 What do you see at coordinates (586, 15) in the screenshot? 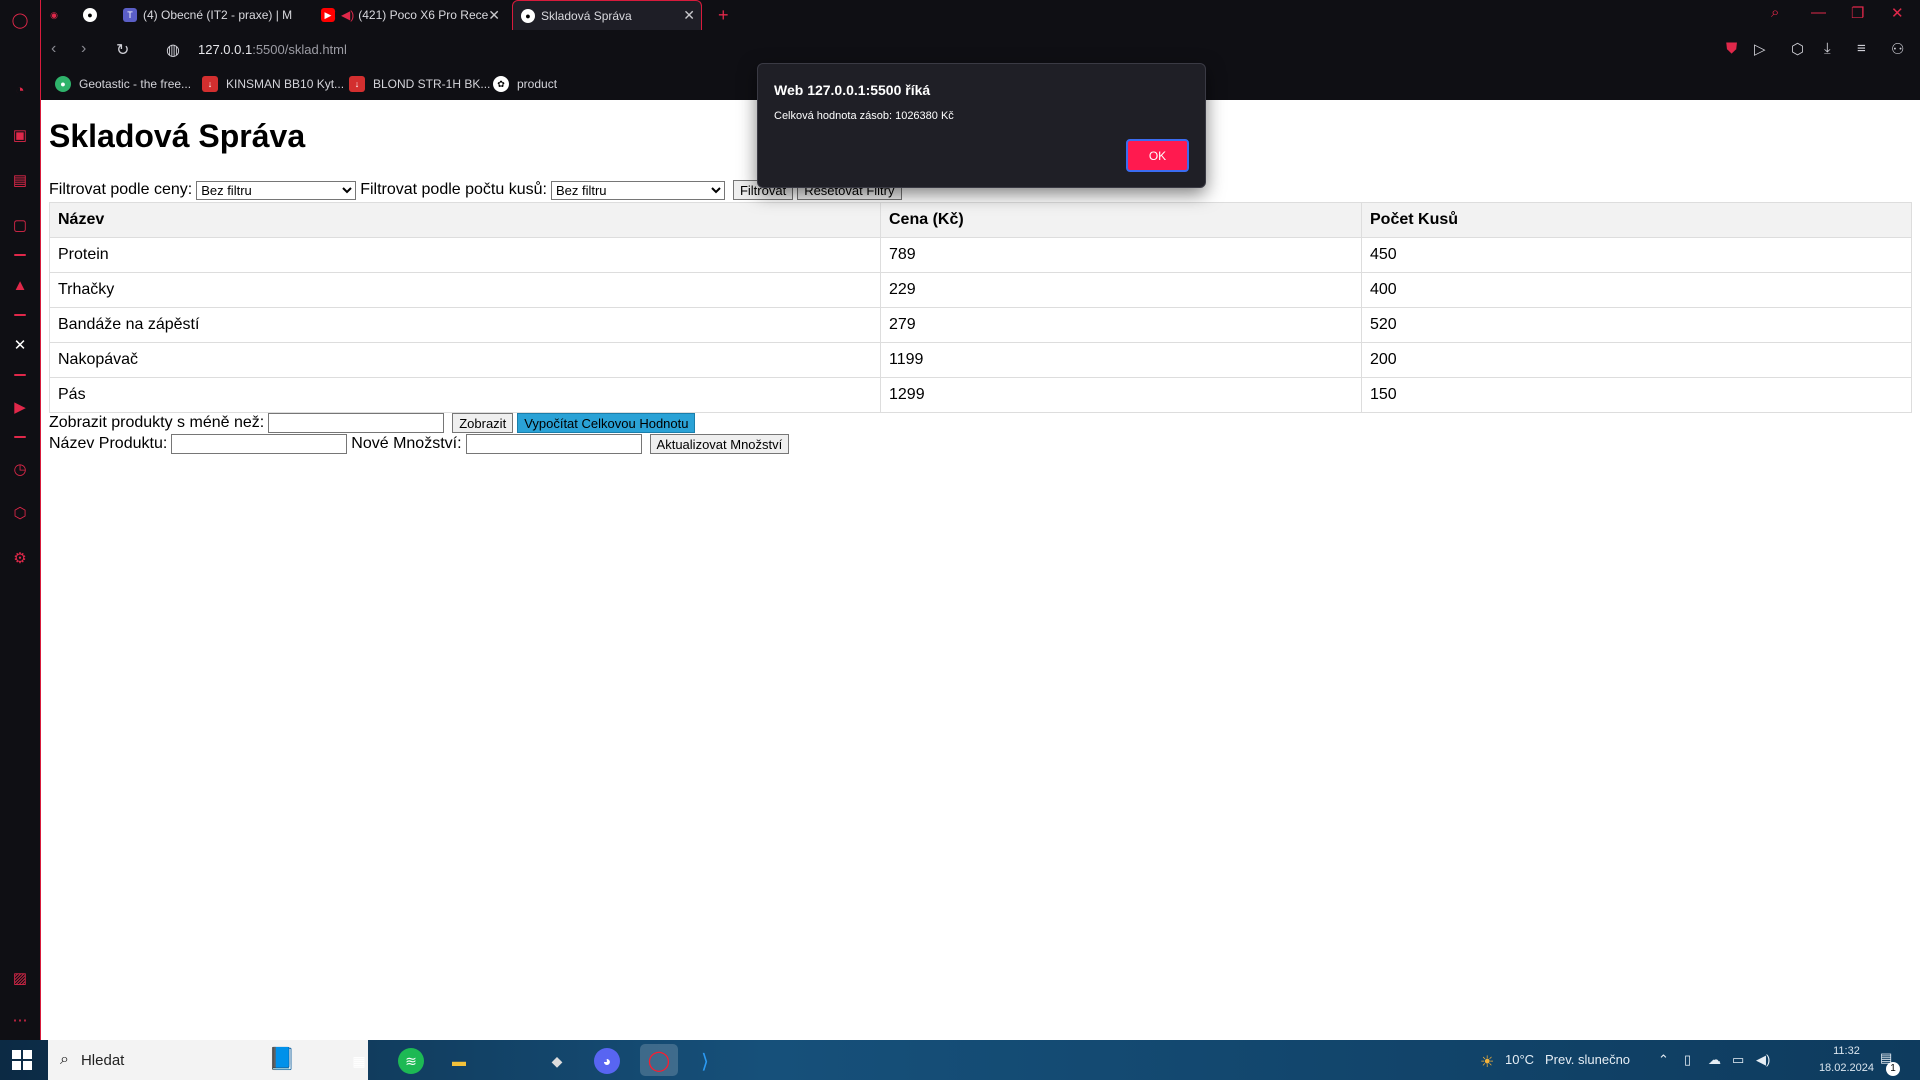
I see `tab-label: Skladová Správa` at bounding box center [586, 15].